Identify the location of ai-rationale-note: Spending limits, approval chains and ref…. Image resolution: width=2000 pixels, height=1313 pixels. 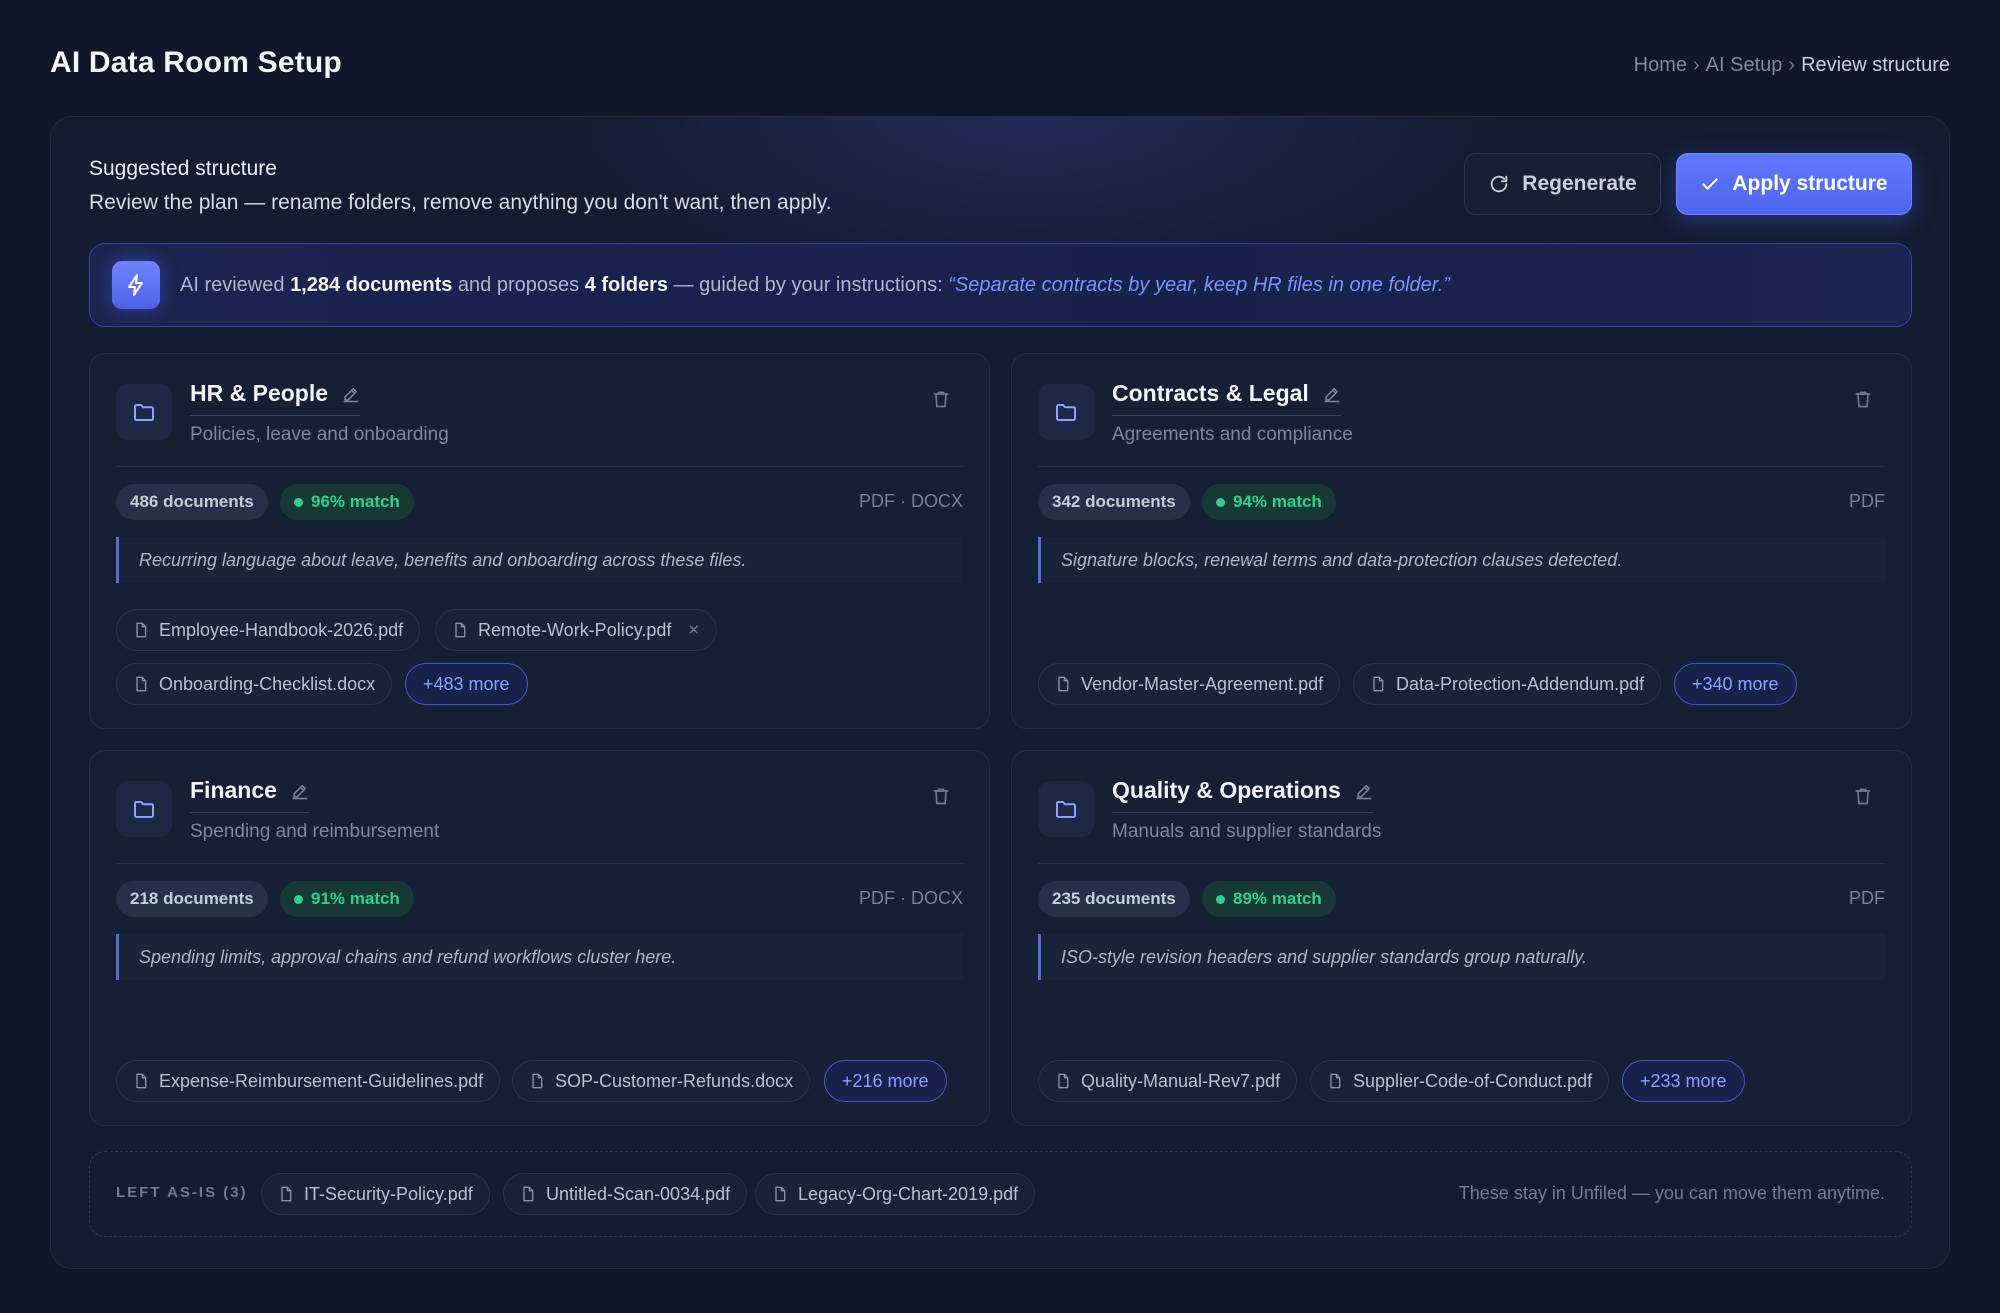
(539, 957).